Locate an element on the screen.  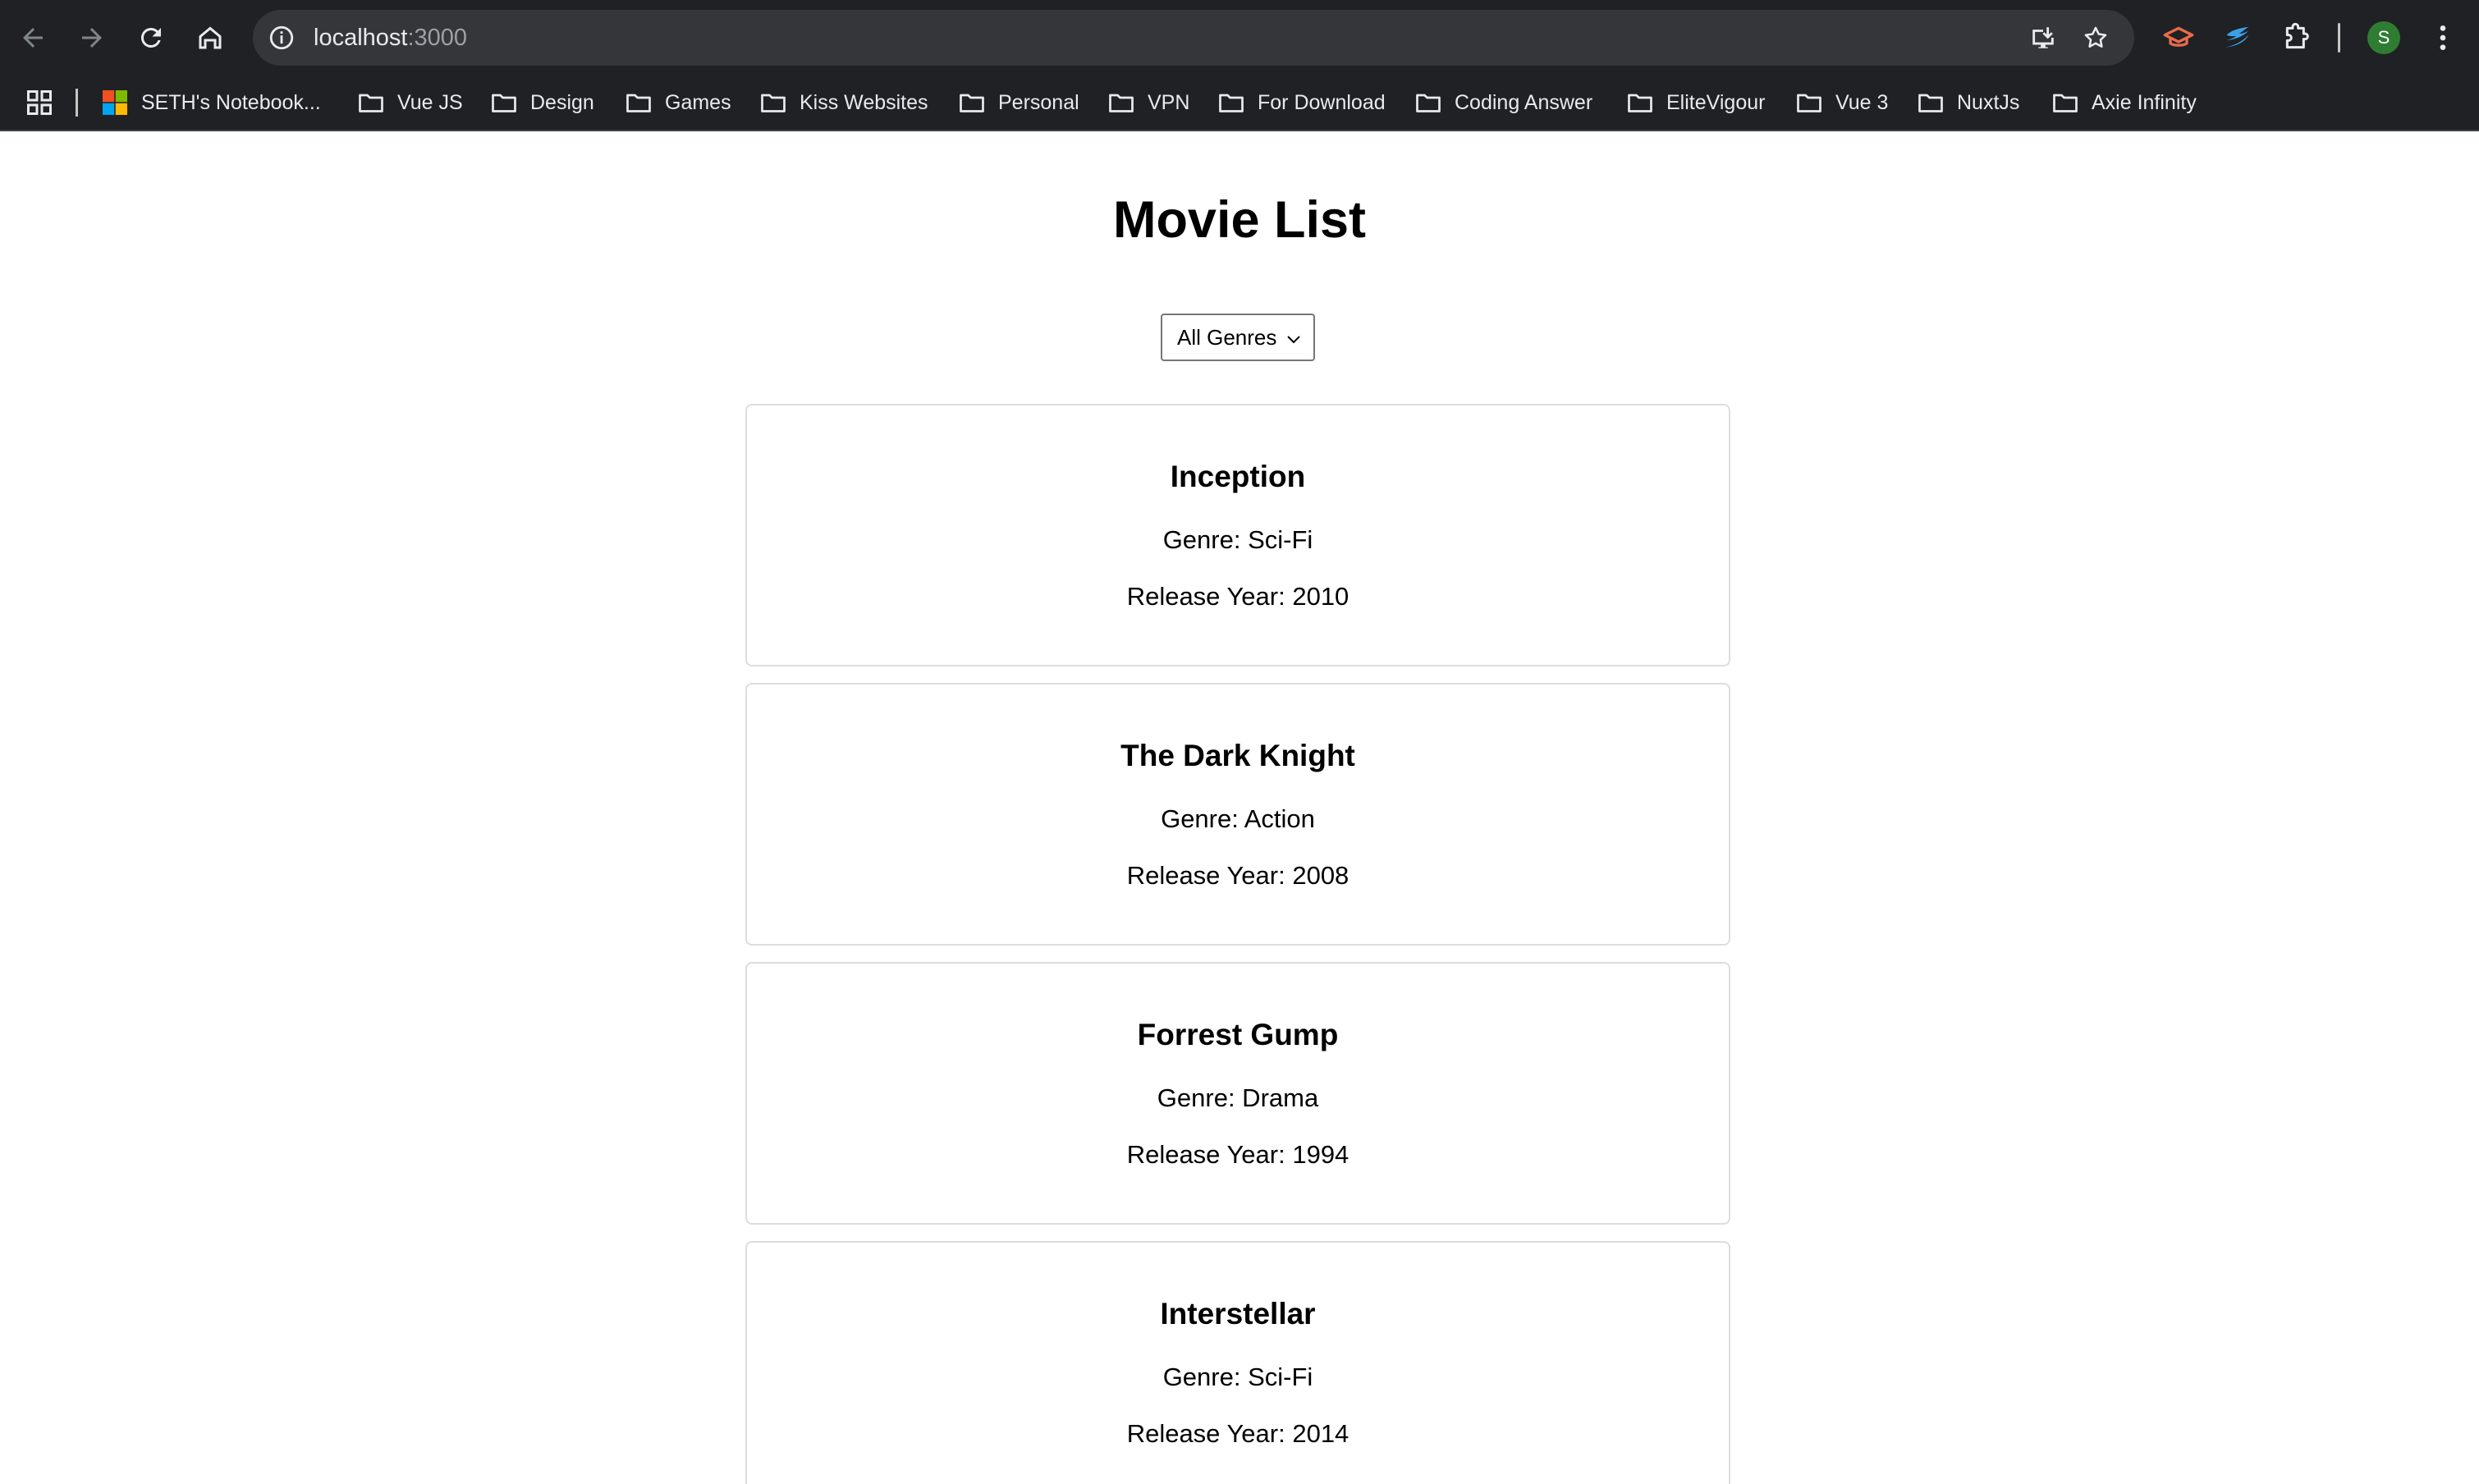
bookmark-folder-vue-3: Vue 3 is located at coordinates (1841, 103).